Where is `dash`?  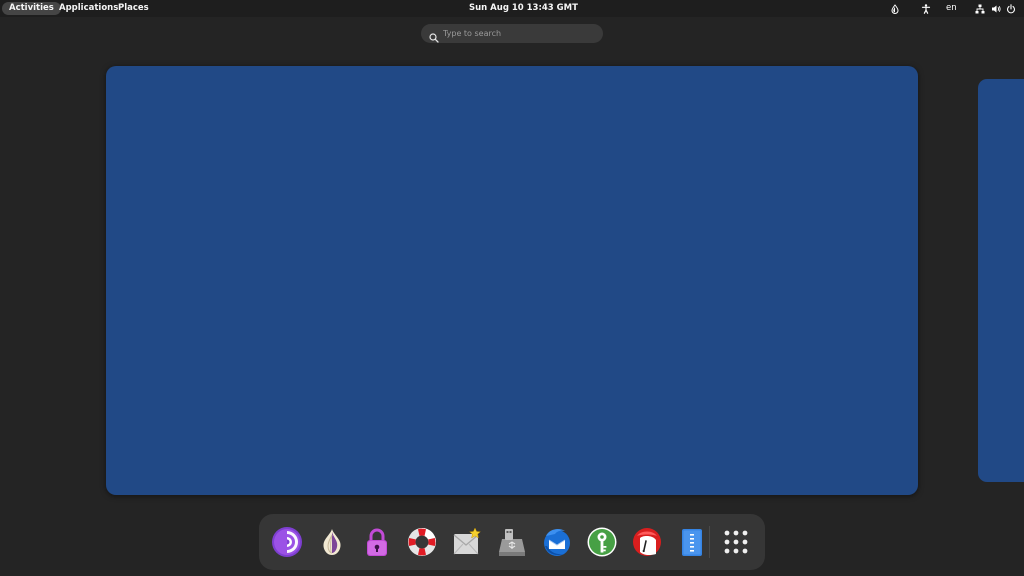
dash is located at coordinates (512, 542).